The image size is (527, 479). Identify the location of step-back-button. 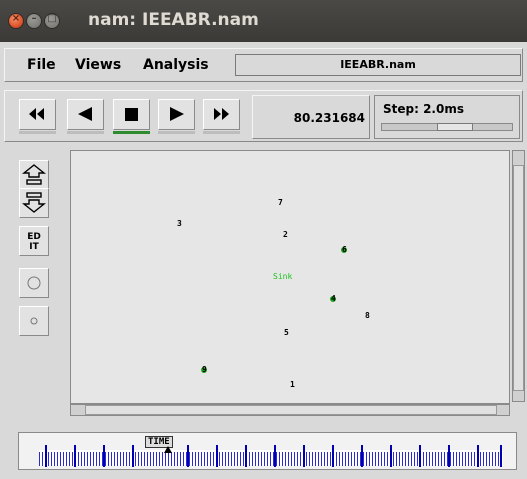
(85, 114).